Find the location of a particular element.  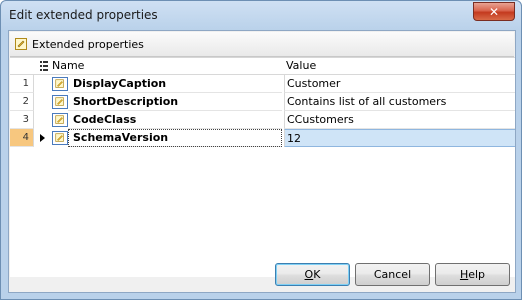

cancel-button: Cancel is located at coordinates (392, 274).